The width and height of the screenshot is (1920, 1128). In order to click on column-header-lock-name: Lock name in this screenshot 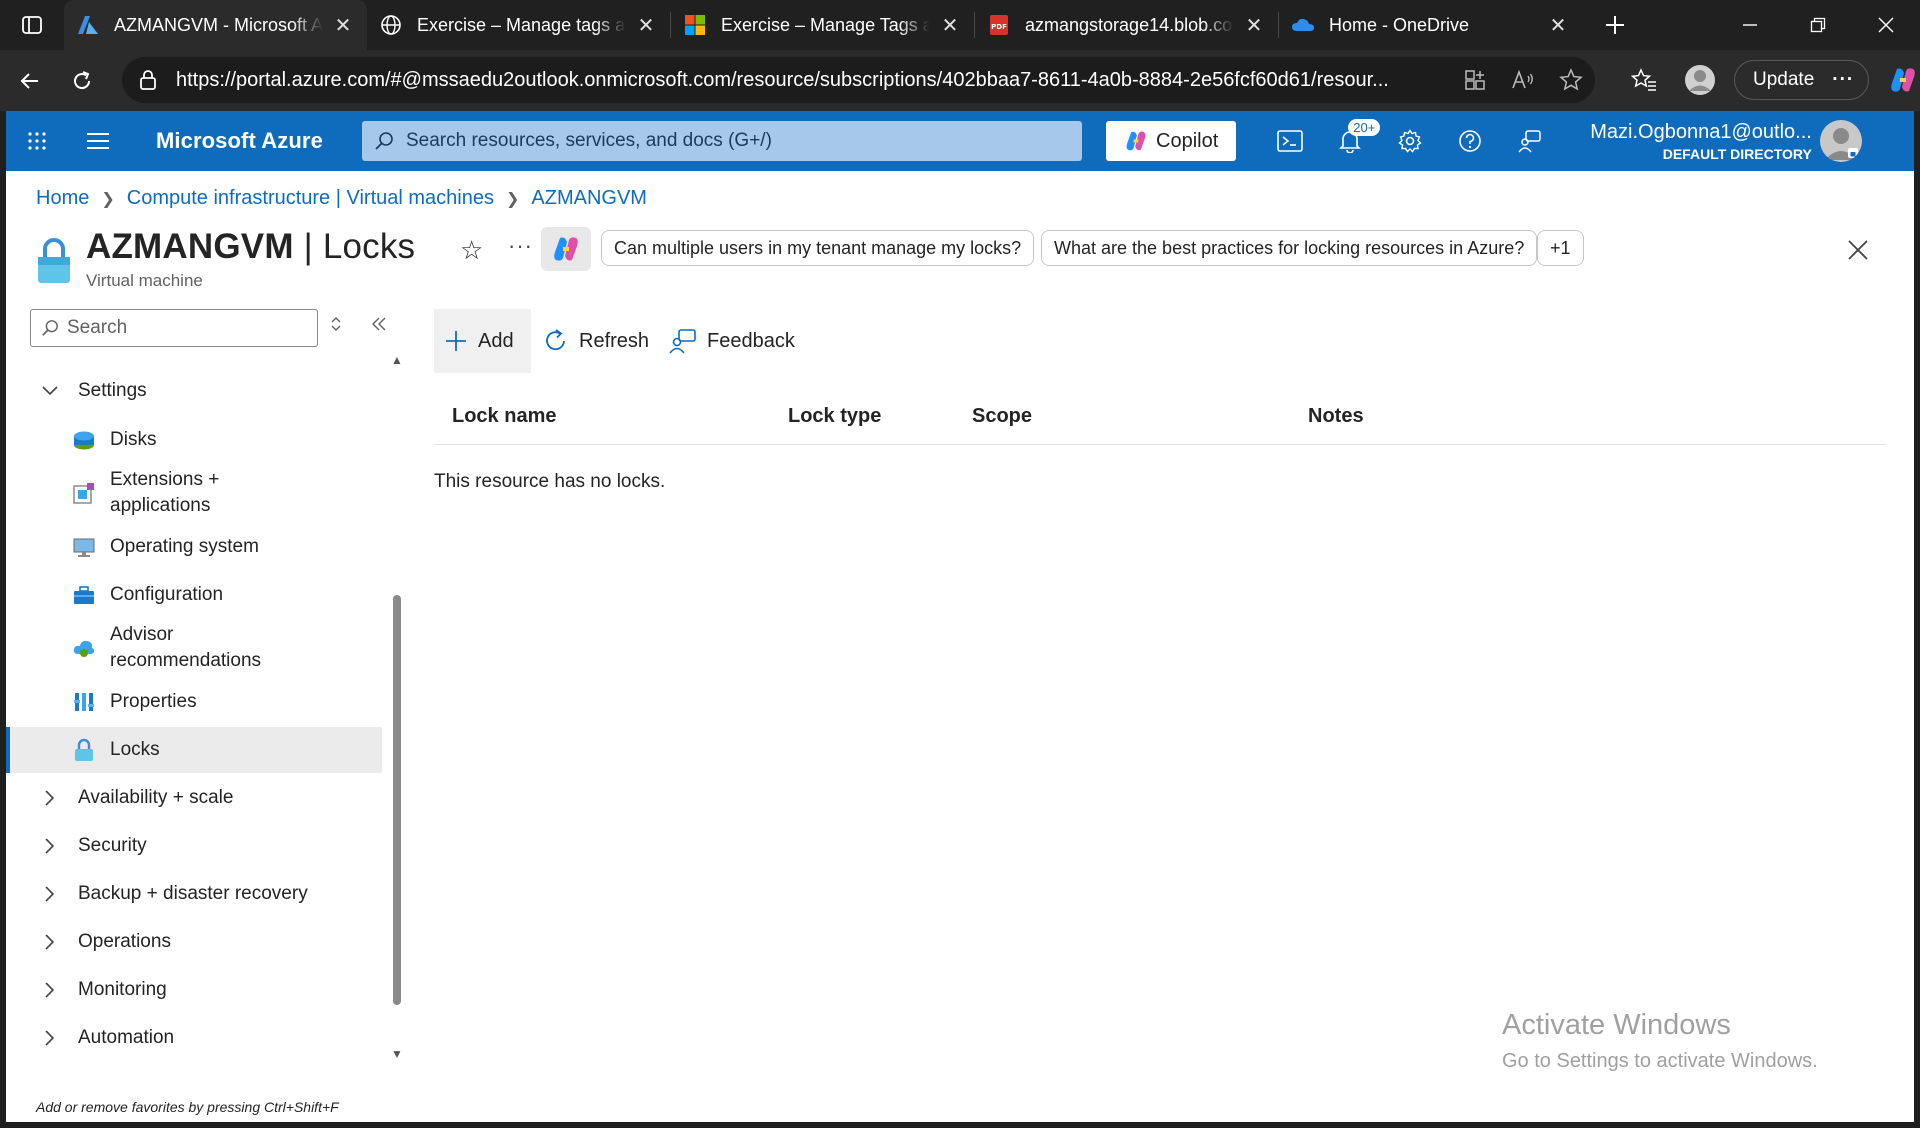, I will do `click(504, 416)`.